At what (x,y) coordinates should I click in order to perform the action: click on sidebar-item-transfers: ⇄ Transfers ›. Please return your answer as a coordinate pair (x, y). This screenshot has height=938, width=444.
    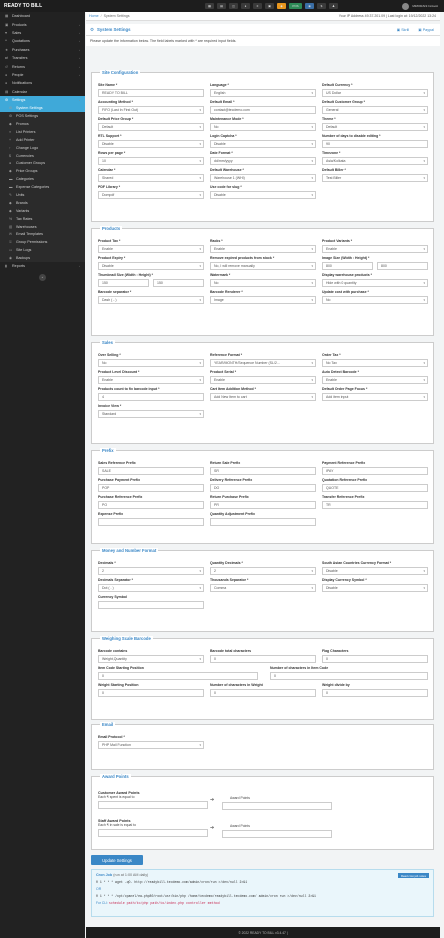
    Looking at the image, I should click on (42, 58).